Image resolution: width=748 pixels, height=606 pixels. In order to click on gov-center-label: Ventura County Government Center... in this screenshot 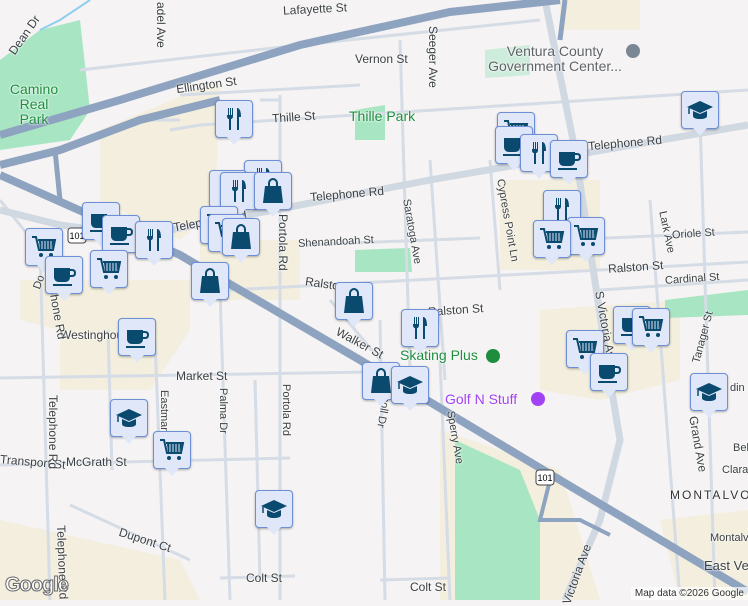, I will do `click(555, 59)`.